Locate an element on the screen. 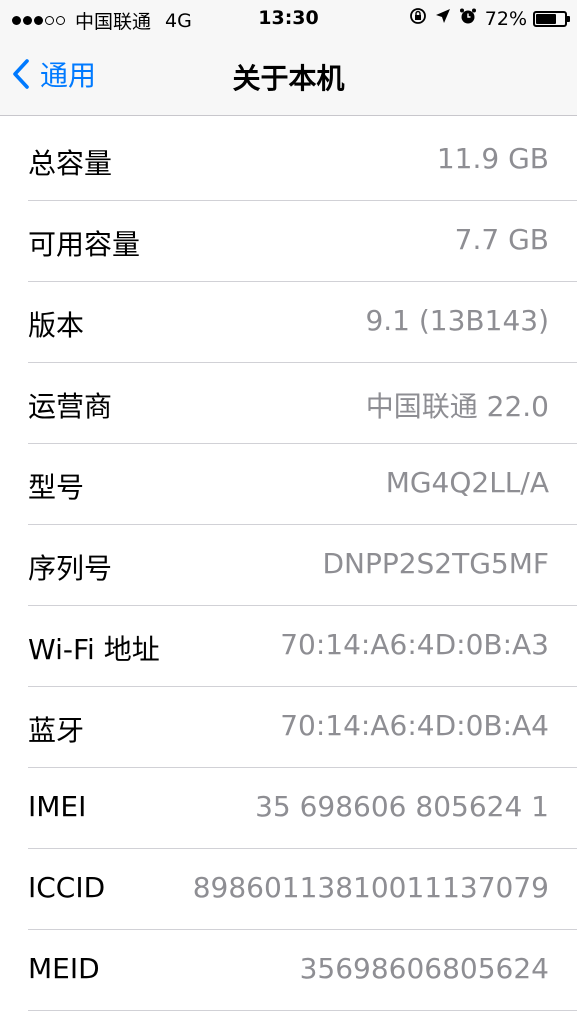  page-title: 关于本机 is located at coordinates (288, 78).